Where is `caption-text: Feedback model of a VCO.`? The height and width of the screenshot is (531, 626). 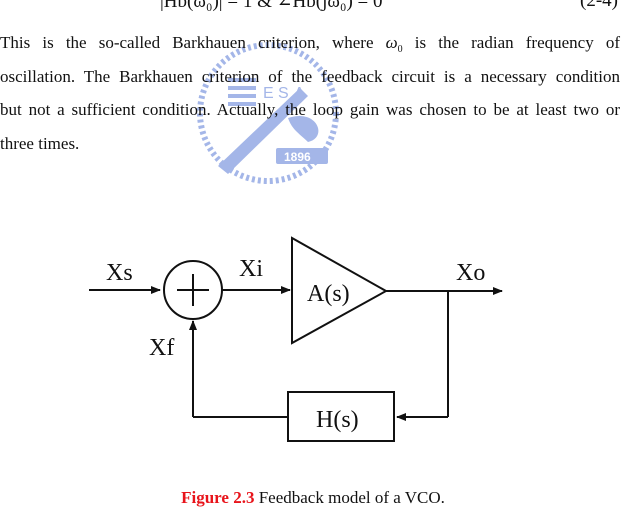 caption-text: Feedback model of a VCO. is located at coordinates (349, 497).